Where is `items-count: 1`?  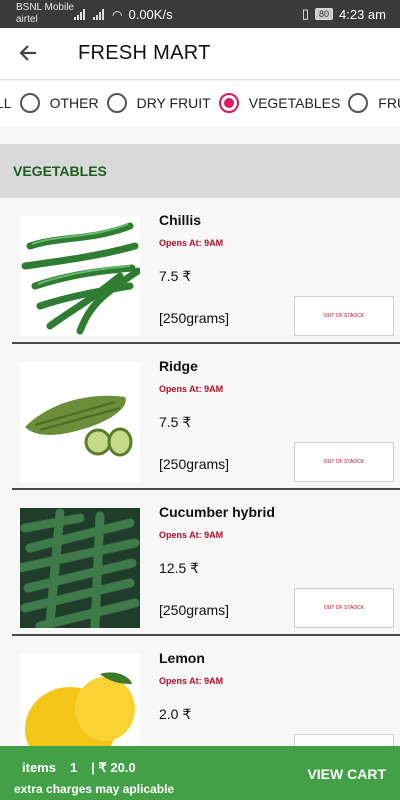 items-count: 1 is located at coordinates (73, 767).